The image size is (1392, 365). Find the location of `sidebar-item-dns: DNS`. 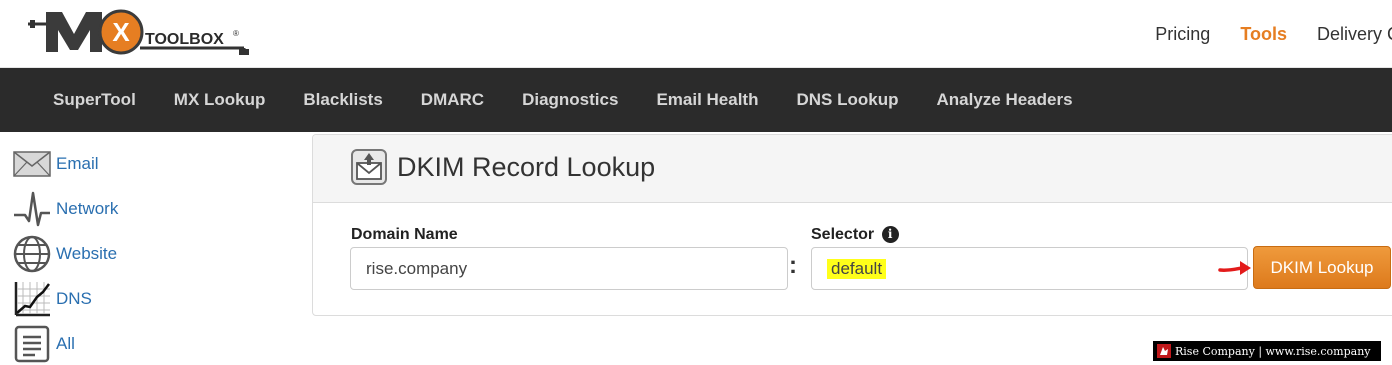

sidebar-item-dns: DNS is located at coordinates (52, 299).